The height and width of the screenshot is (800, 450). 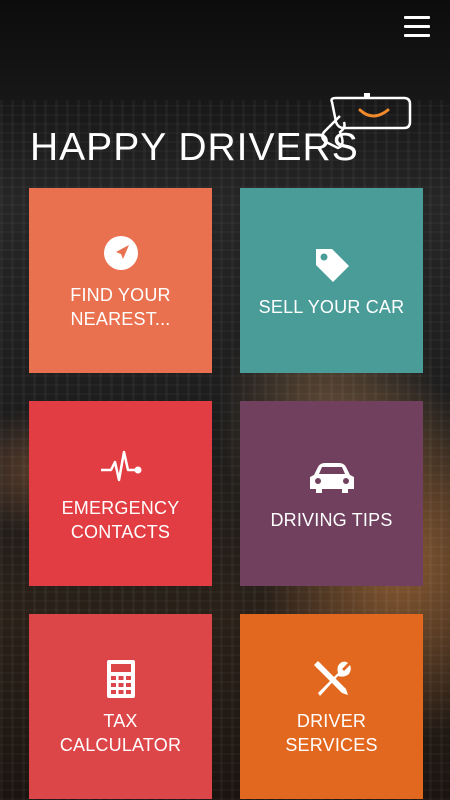 What do you see at coordinates (331, 306) in the screenshot?
I see `tile-label: SELL YOUR CAR` at bounding box center [331, 306].